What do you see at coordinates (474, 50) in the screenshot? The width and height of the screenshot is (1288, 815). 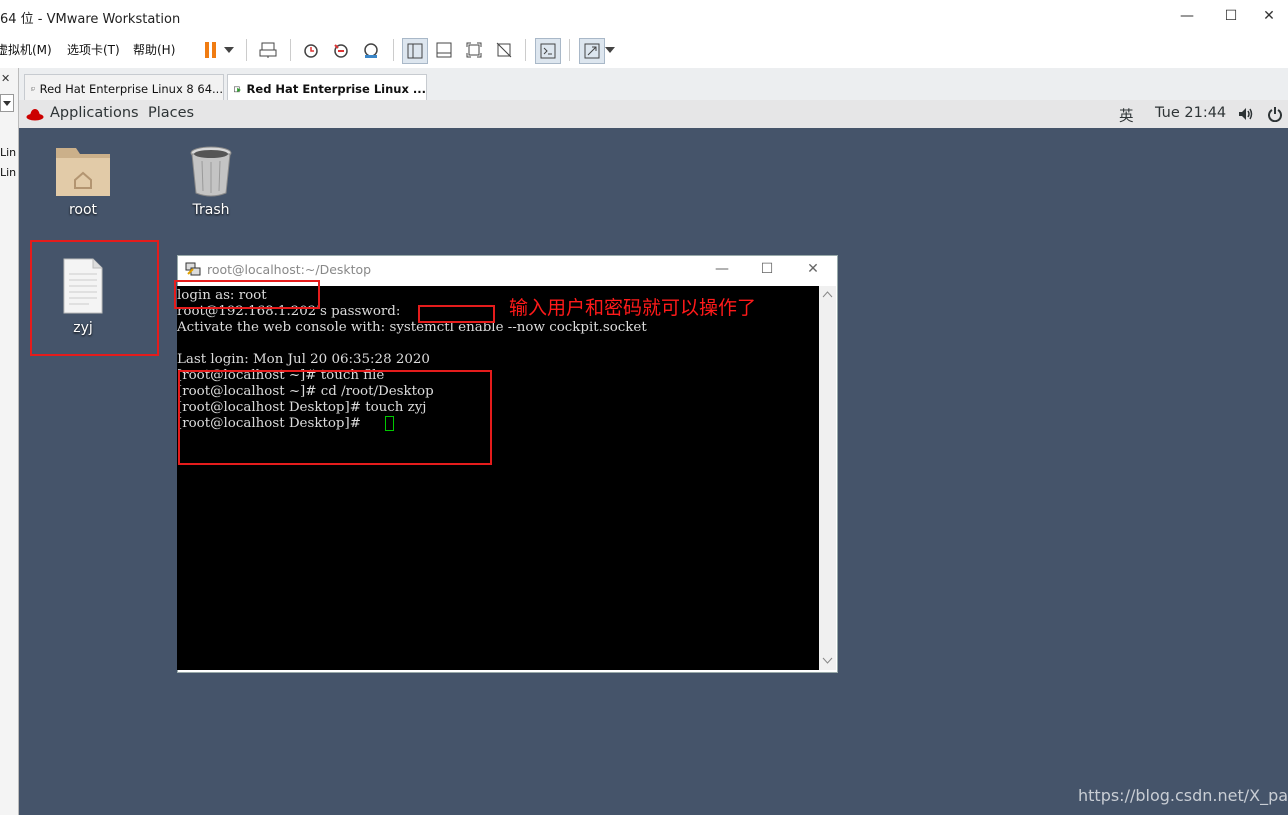 I see `full-screen-icon` at bounding box center [474, 50].